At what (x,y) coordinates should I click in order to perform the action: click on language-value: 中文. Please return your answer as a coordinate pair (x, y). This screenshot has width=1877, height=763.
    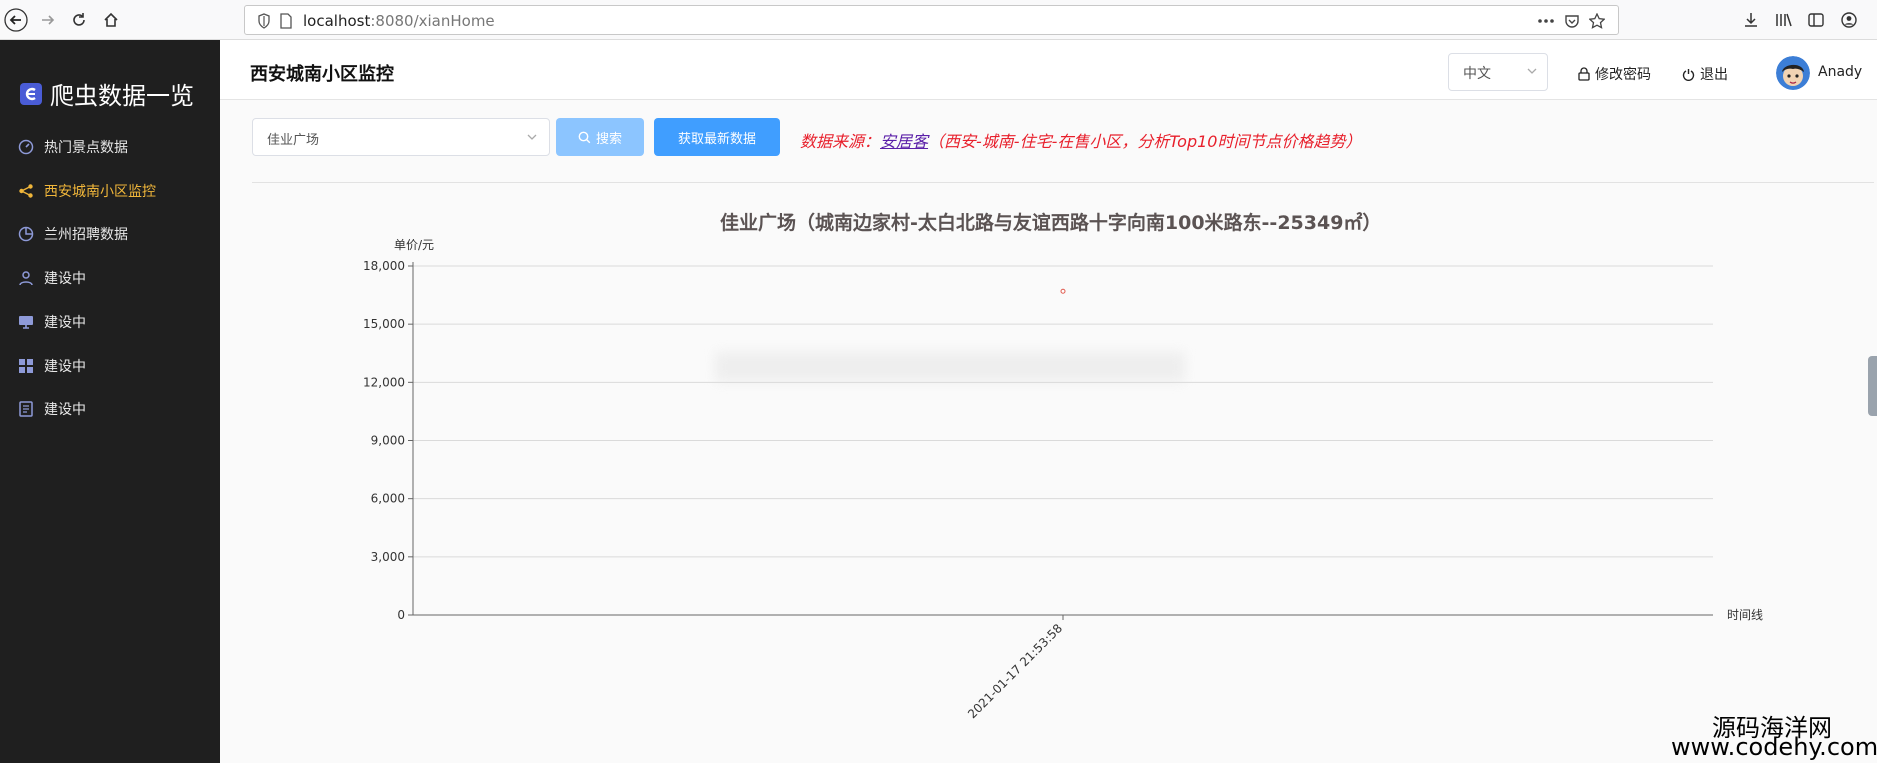
    Looking at the image, I should click on (1477, 74).